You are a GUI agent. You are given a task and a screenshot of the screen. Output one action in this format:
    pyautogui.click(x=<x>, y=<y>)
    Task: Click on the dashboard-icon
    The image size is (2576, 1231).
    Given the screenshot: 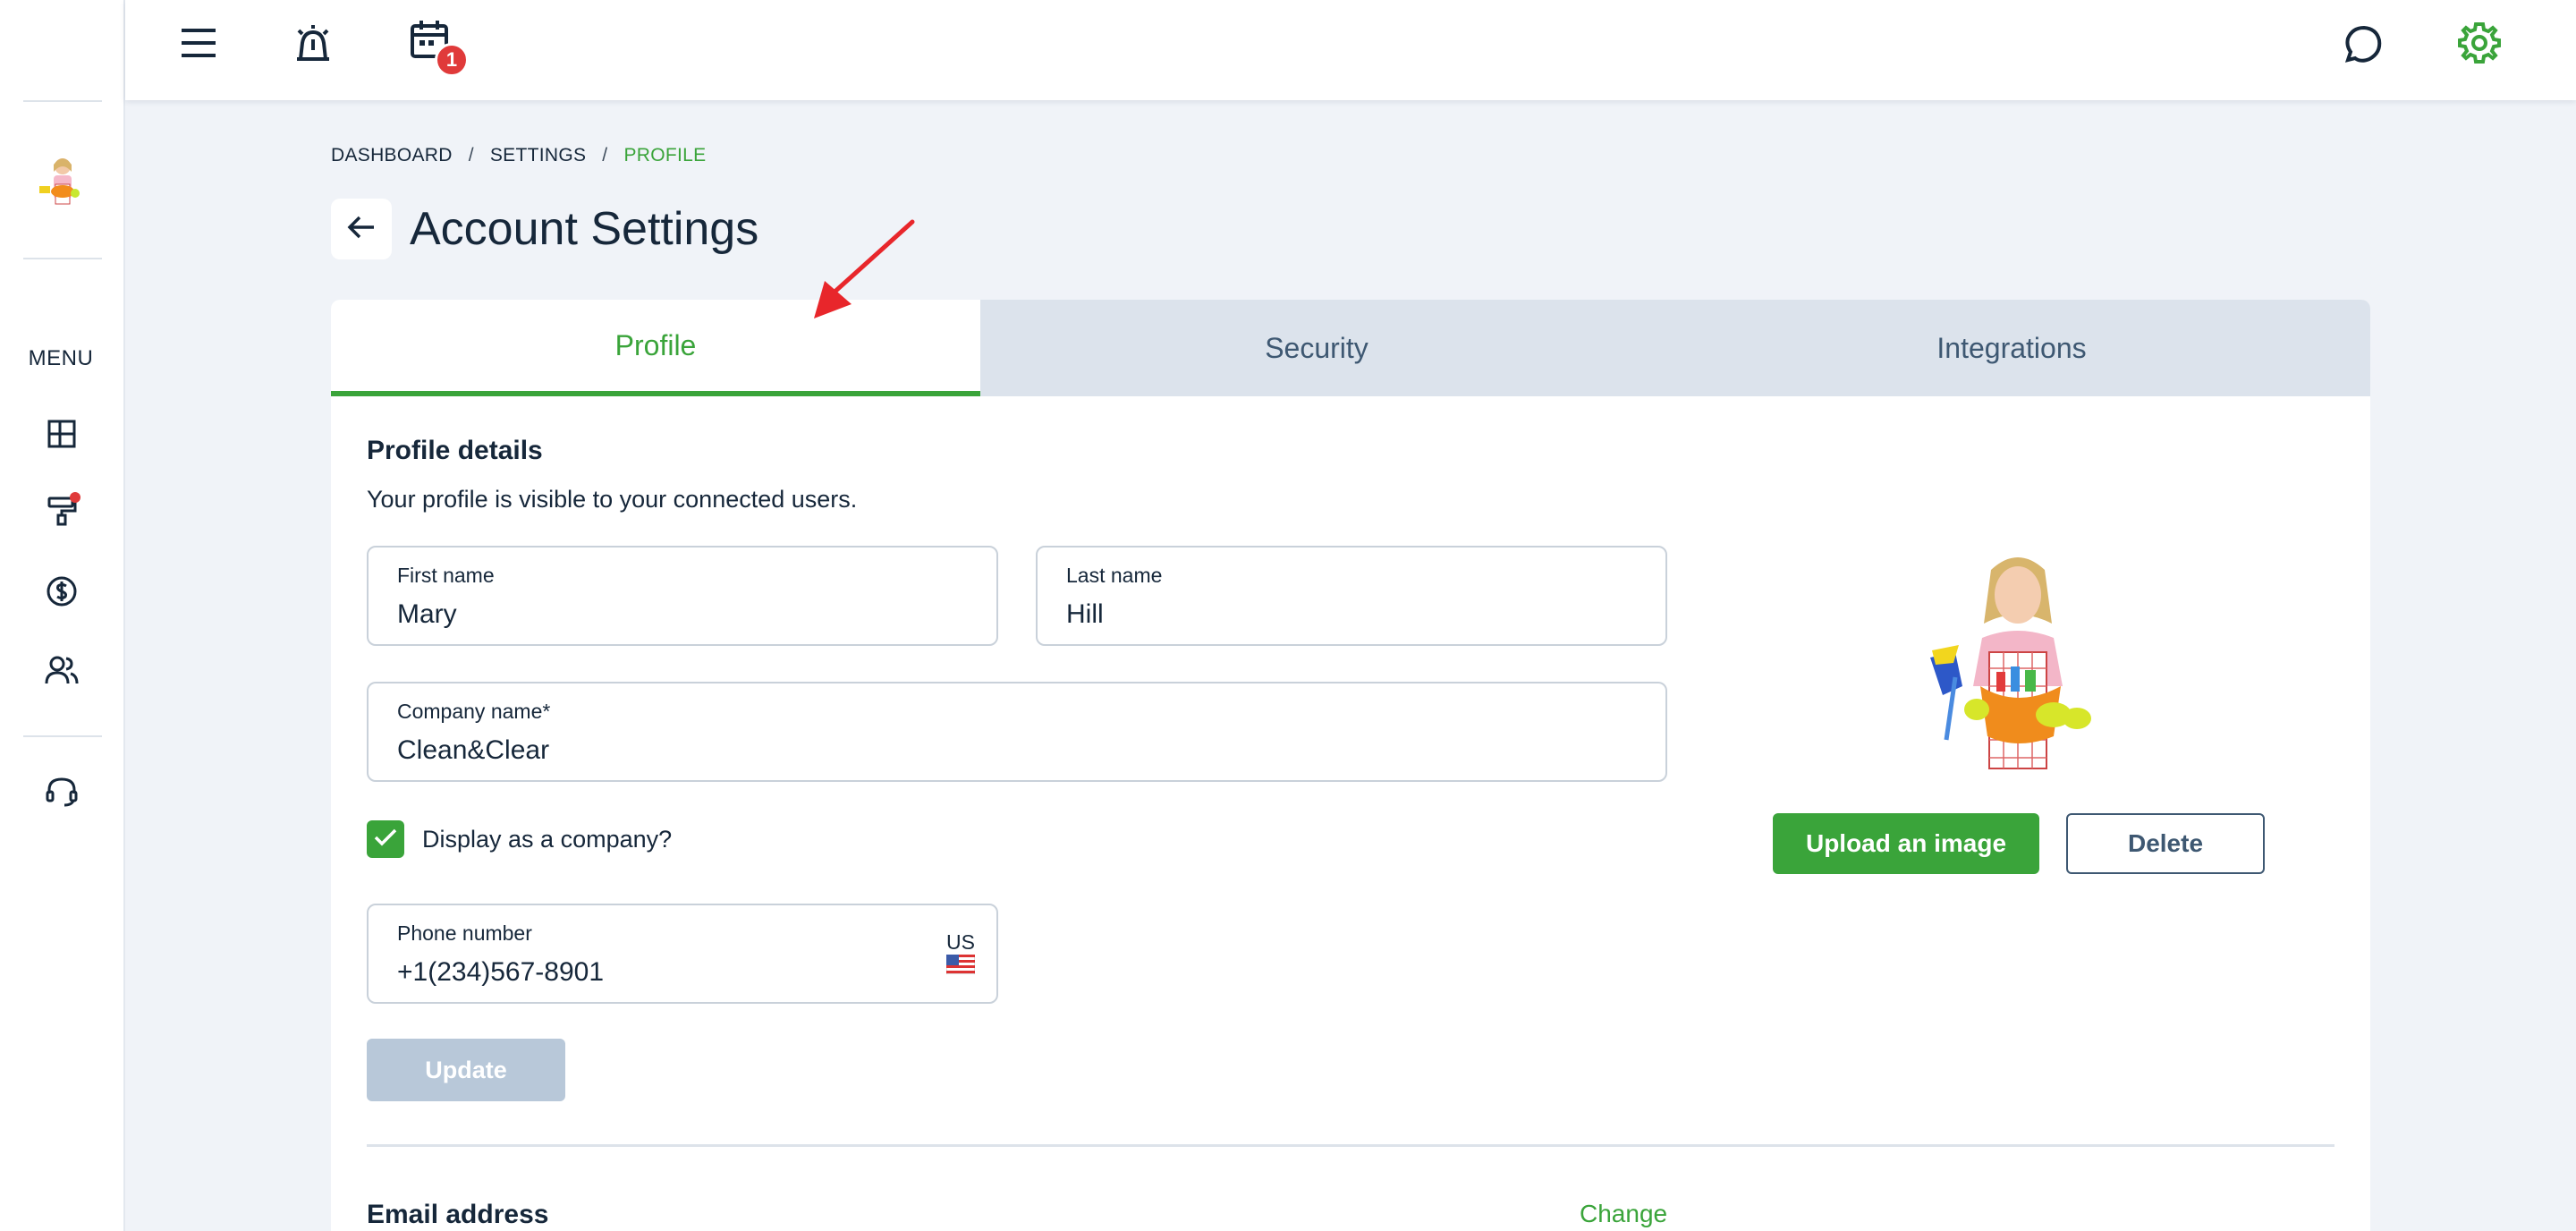 What is the action you would take?
    pyautogui.click(x=62, y=436)
    